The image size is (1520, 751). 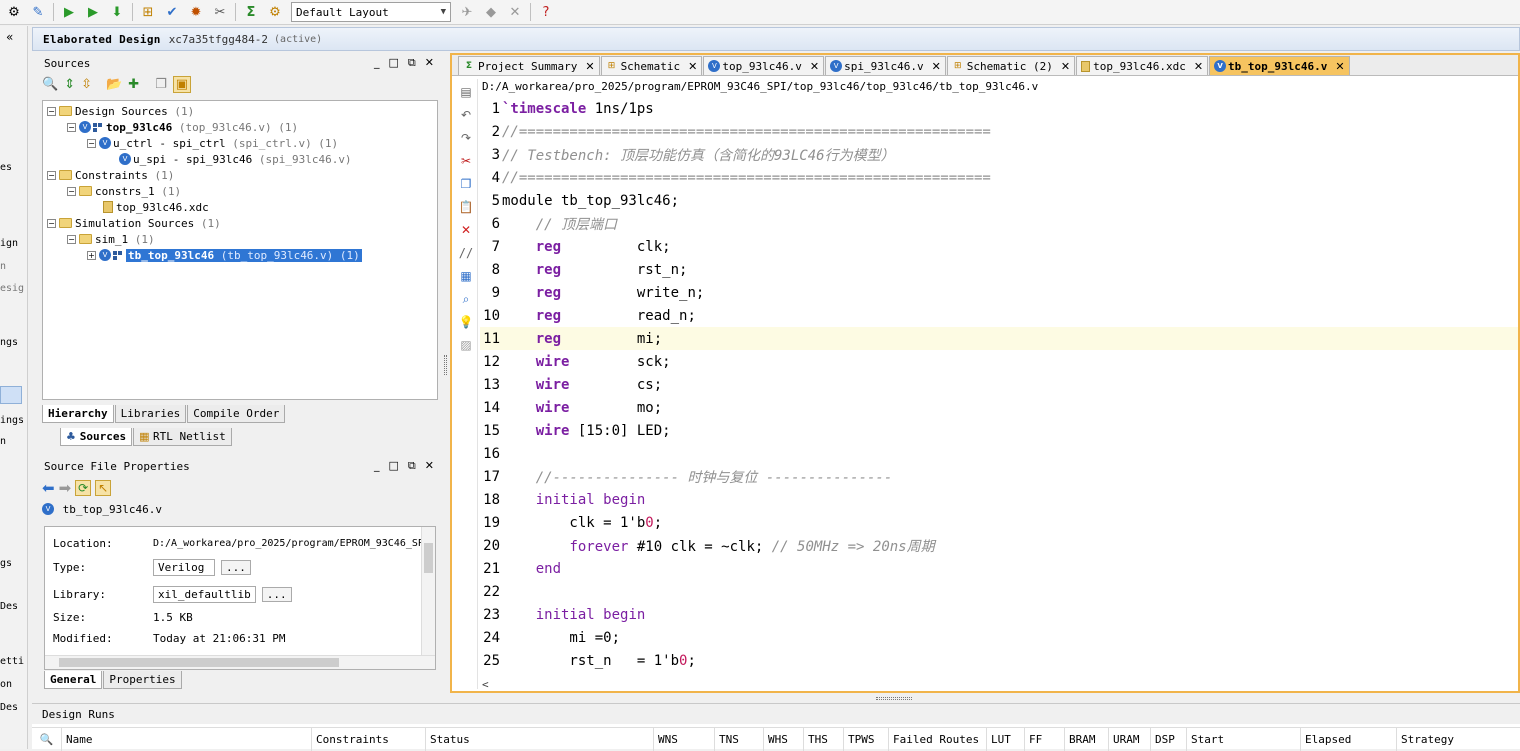 What do you see at coordinates (885, 65) in the screenshot?
I see `tab-spi-v: Vspi_93lc46.v ✕` at bounding box center [885, 65].